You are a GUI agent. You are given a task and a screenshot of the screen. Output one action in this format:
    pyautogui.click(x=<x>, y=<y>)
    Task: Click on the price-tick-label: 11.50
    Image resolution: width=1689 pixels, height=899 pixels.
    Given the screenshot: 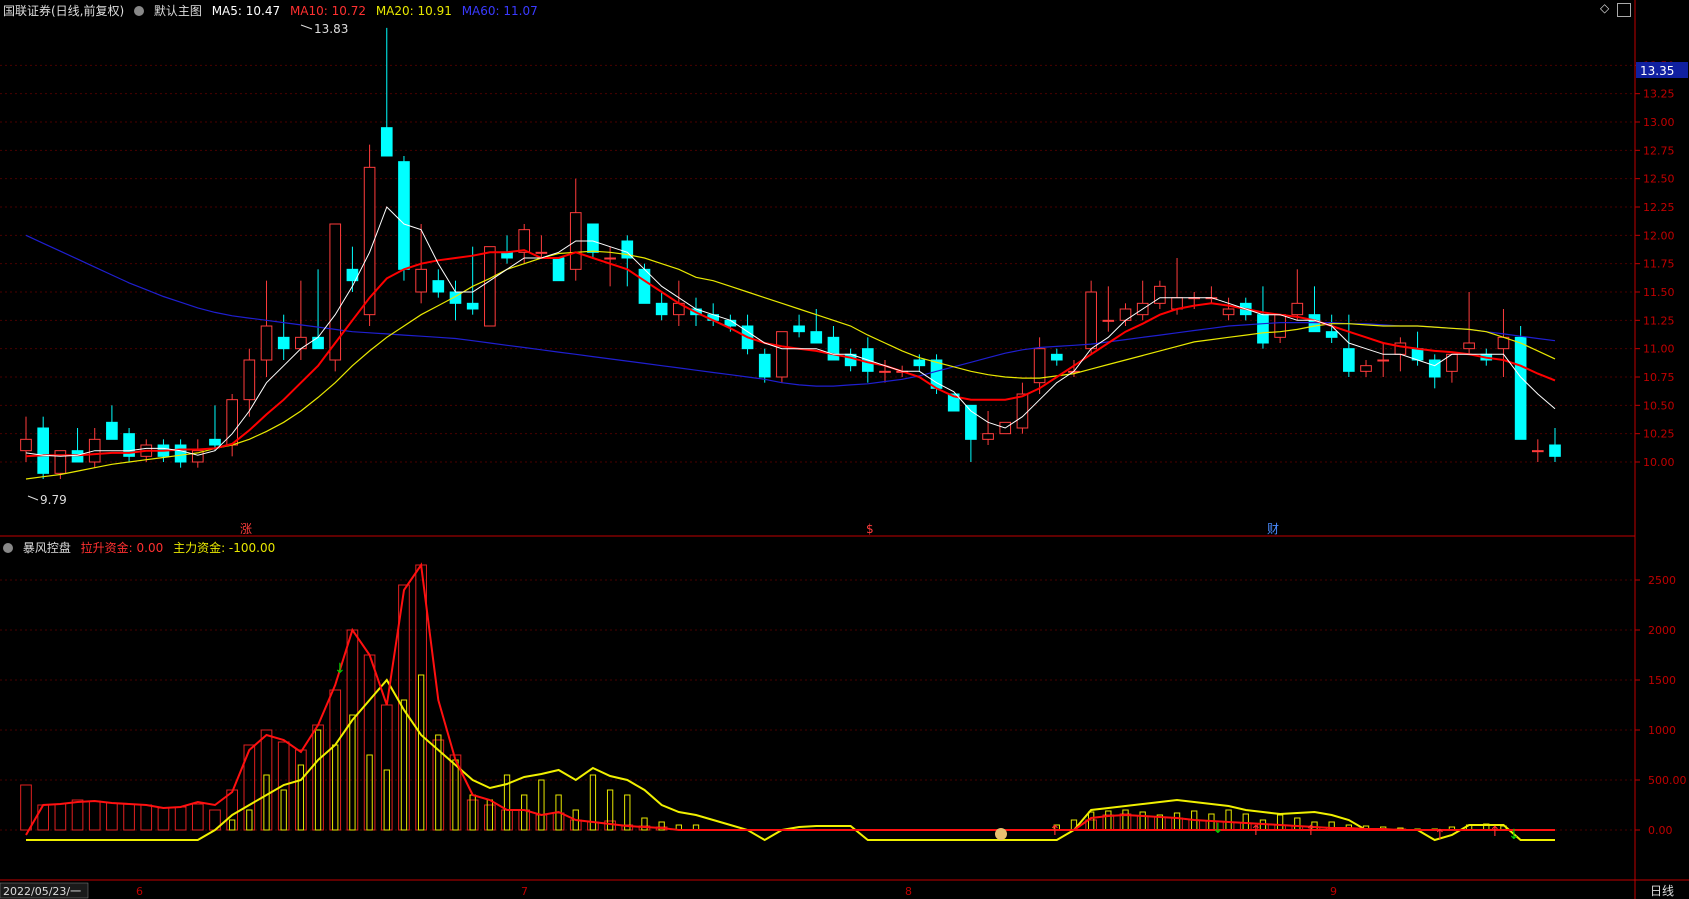 What is the action you would take?
    pyautogui.click(x=1659, y=292)
    